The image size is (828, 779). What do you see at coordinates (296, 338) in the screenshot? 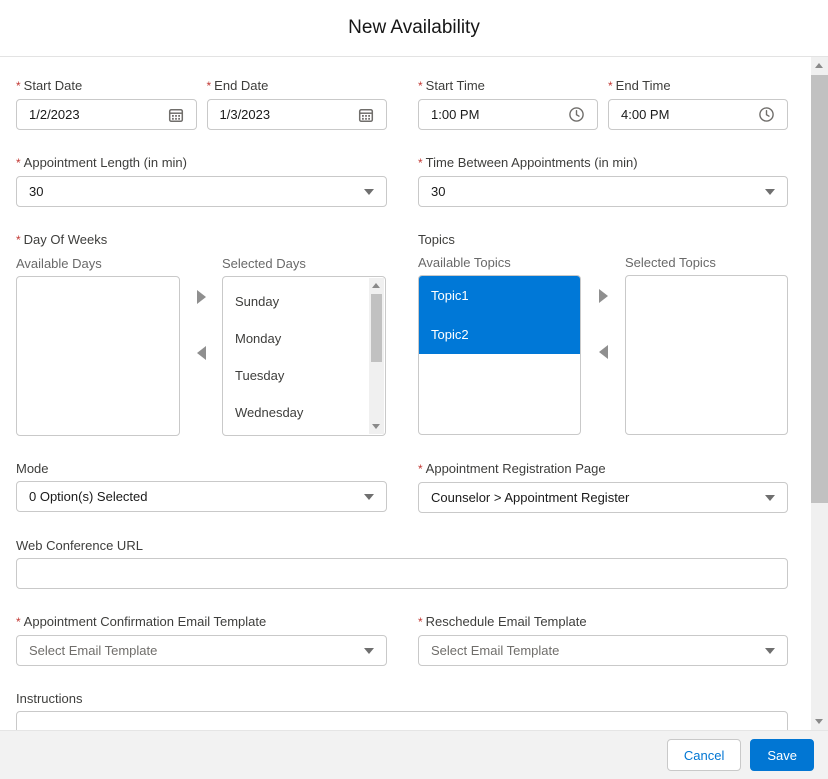
I see `list-item-day: Monday` at bounding box center [296, 338].